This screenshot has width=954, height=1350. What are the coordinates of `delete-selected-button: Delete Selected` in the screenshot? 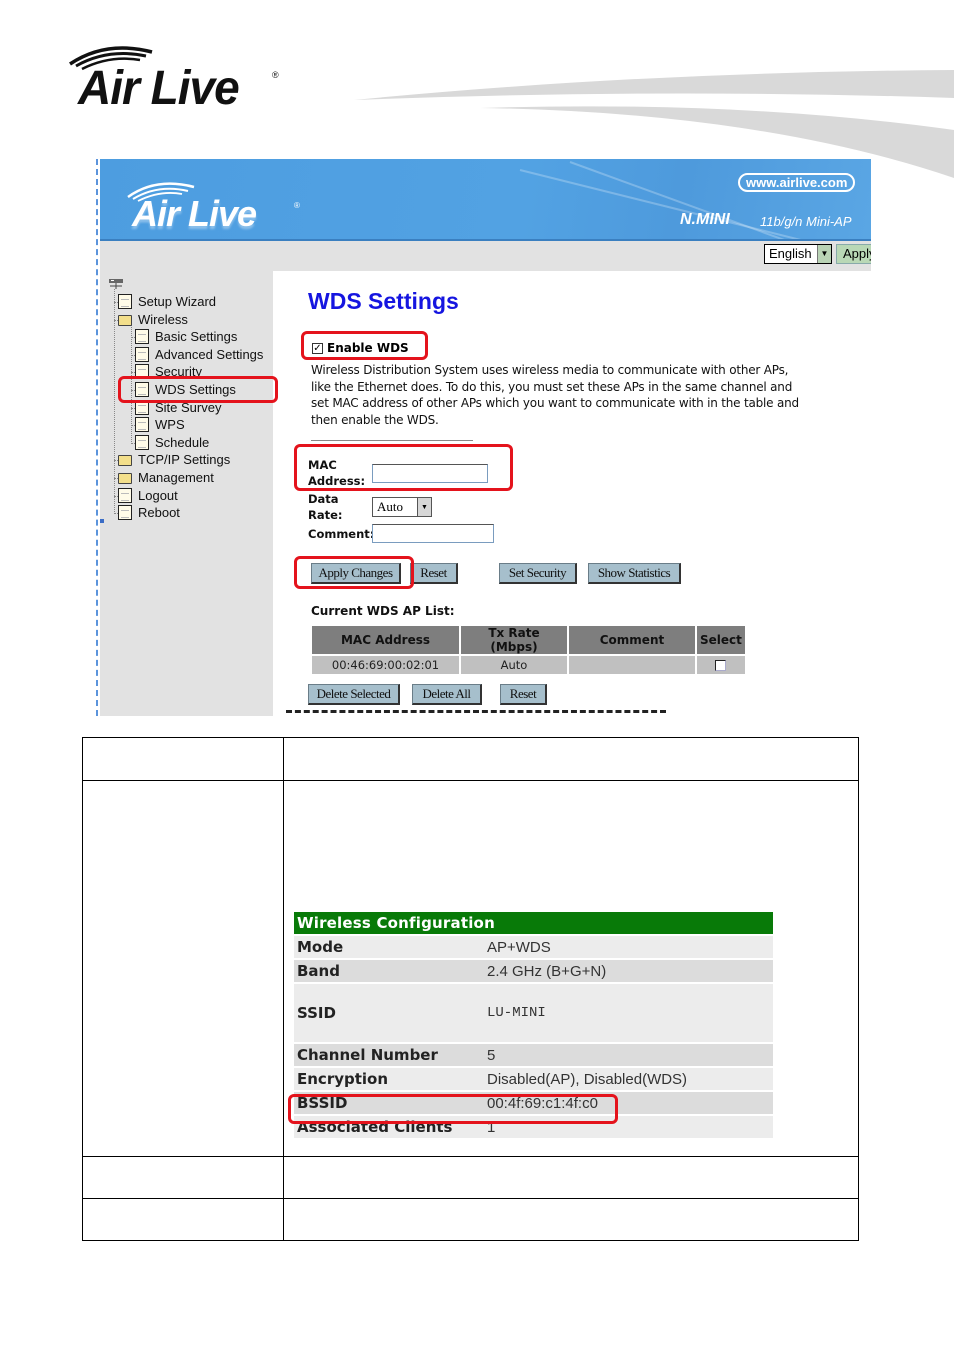 It's located at (354, 694).